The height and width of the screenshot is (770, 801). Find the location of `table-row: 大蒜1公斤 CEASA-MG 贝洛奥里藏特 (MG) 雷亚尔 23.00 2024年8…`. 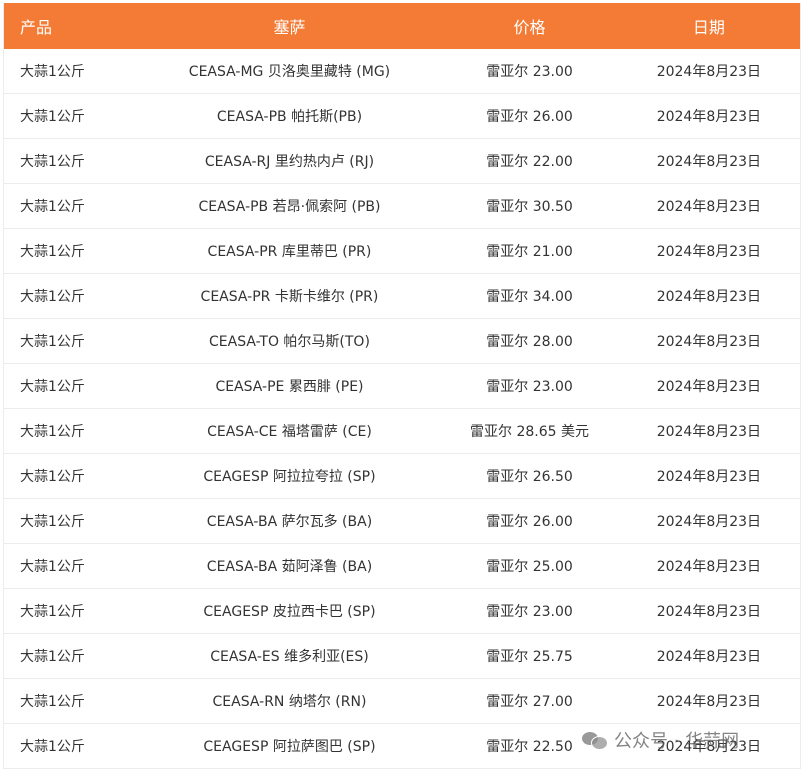

table-row: 大蒜1公斤 CEASA-MG 贝洛奥里藏特 (MG) 雷亚尔 23.00 2024年8… is located at coordinates (402, 71).